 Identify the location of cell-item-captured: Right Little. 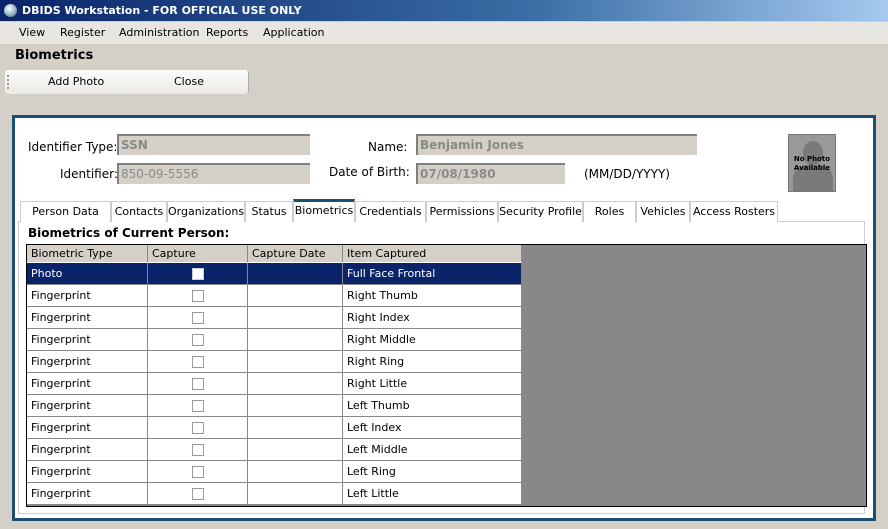
(432, 384).